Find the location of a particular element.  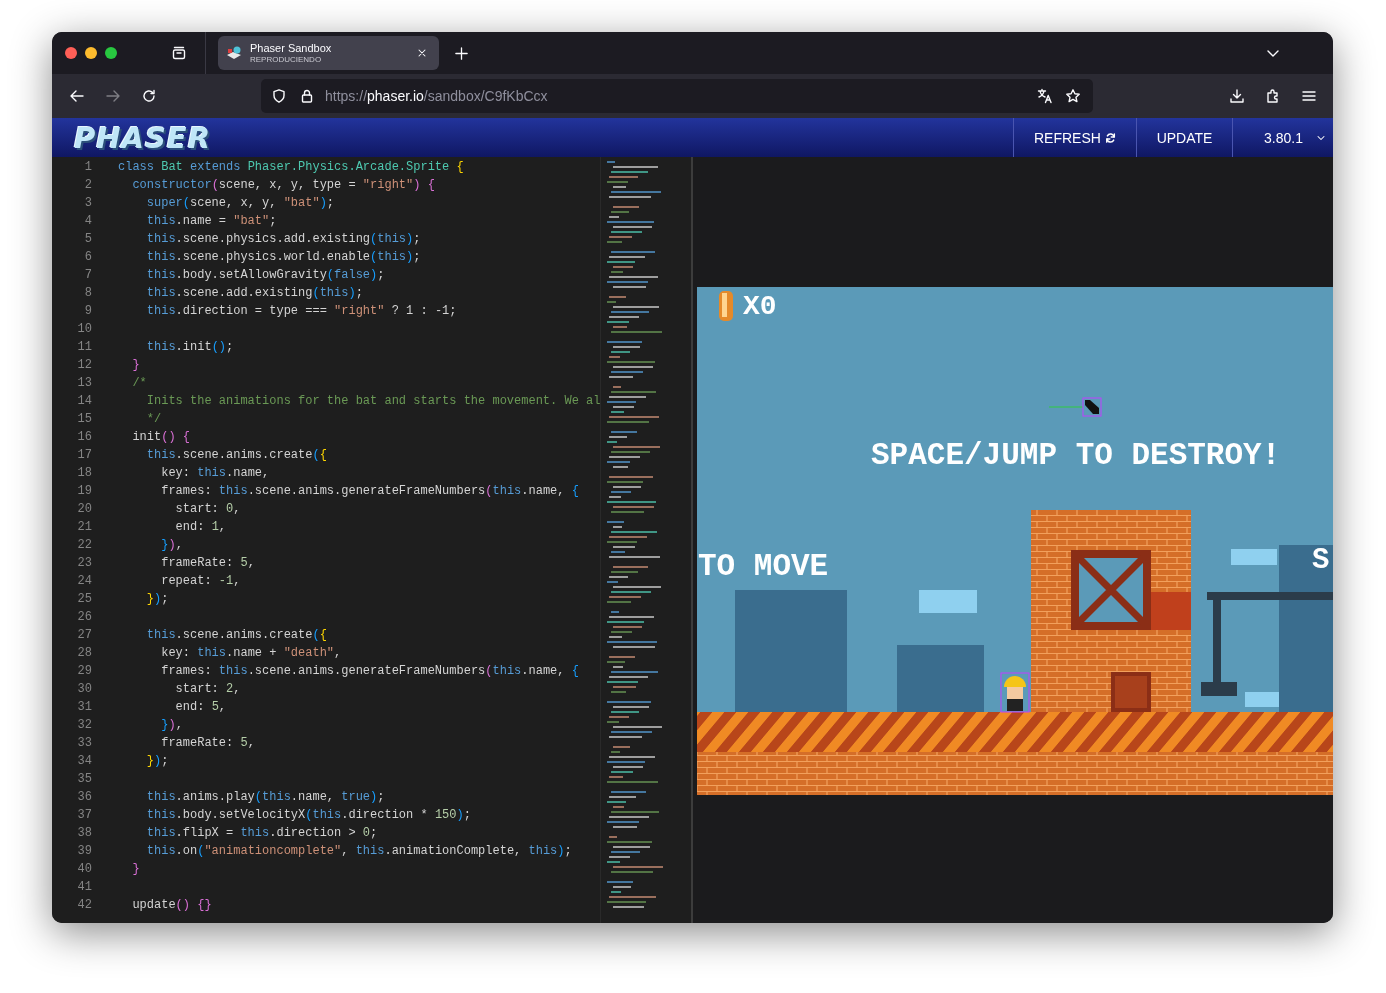

line-number: 16 is located at coordinates (84, 437).